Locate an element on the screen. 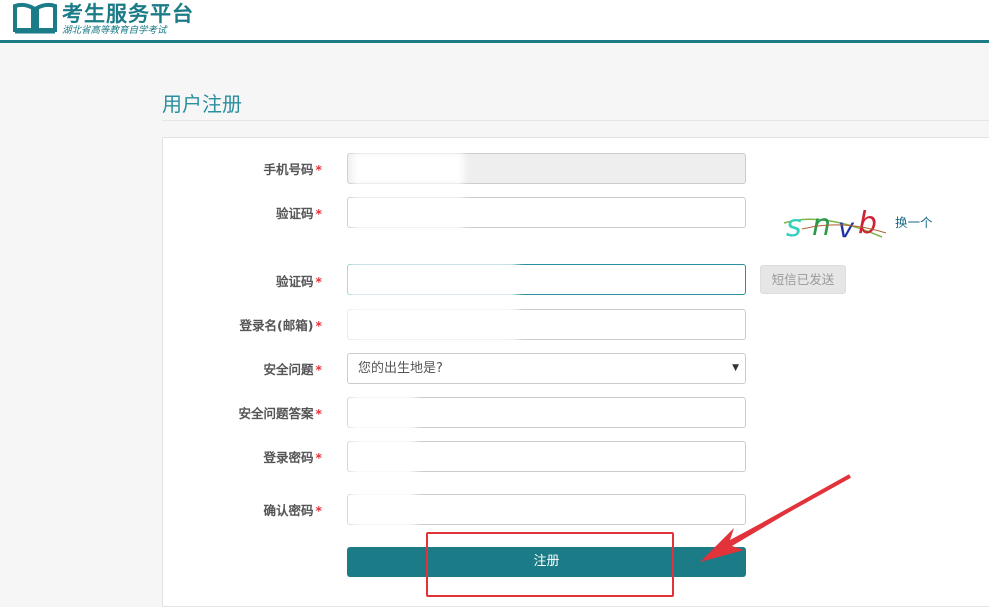 The height and width of the screenshot is (607, 989). captcha-refresh-link: 换一个 is located at coordinates (914, 221).